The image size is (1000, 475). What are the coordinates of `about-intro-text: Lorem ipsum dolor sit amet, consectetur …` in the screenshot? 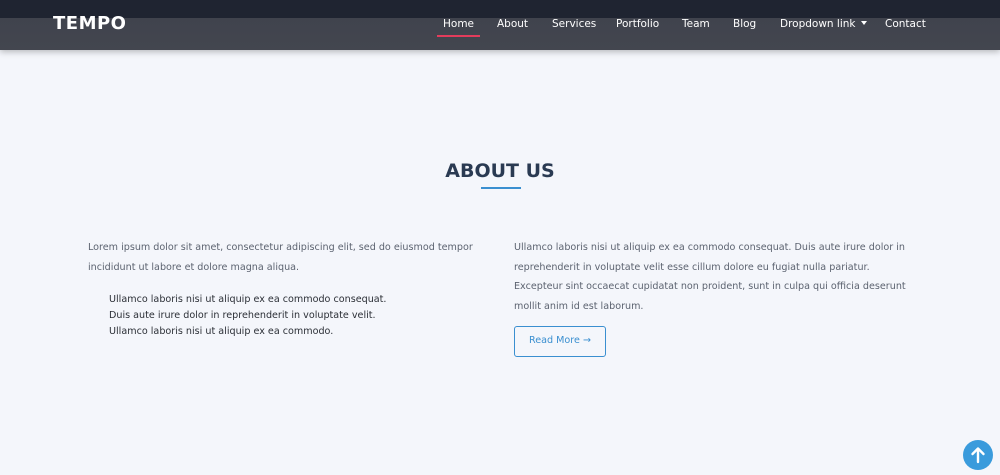 It's located at (280, 257).